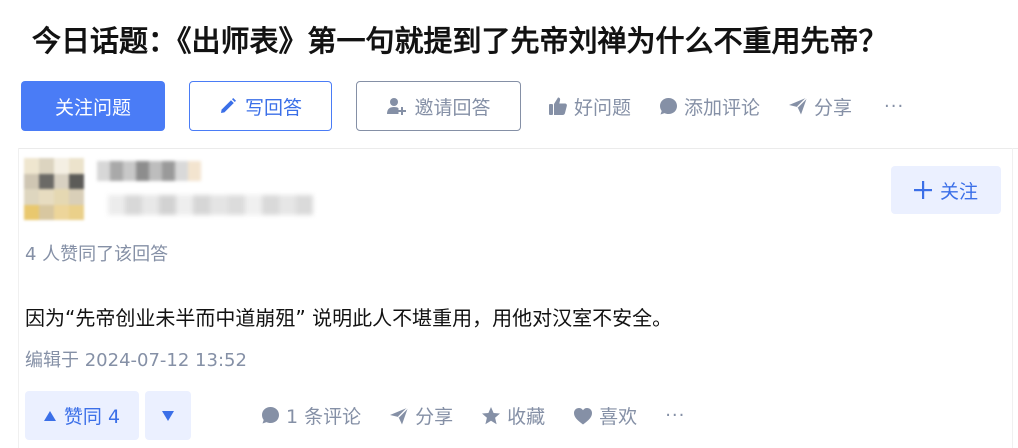  Describe the element at coordinates (603, 107) in the screenshot. I see `good-question-label: 好问题` at that location.